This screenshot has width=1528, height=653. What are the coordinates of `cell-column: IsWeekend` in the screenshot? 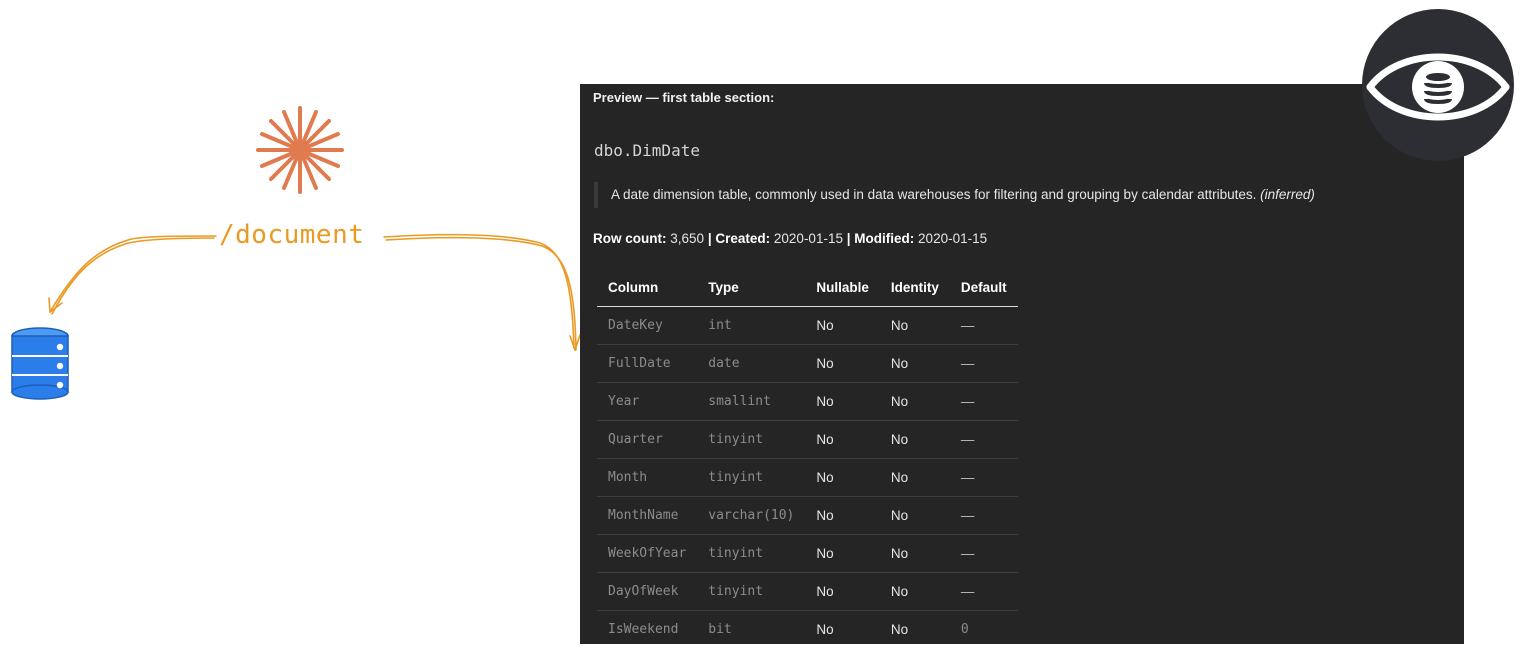 It's located at (643, 629).